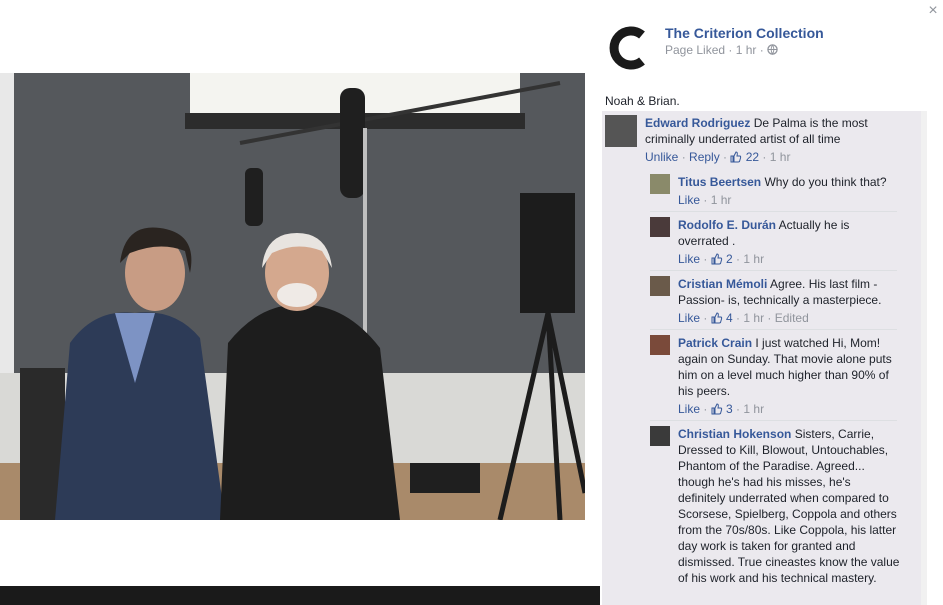 The image size is (943, 605). What do you see at coordinates (630, 48) in the screenshot?
I see `criterion-c-logo-icon` at bounding box center [630, 48].